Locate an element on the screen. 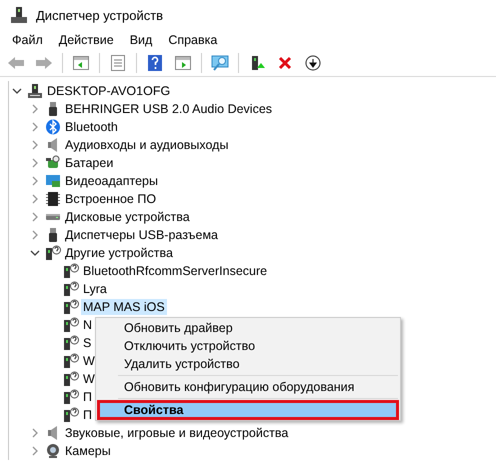 The height and width of the screenshot is (471, 496). cross-icon is located at coordinates (285, 63).